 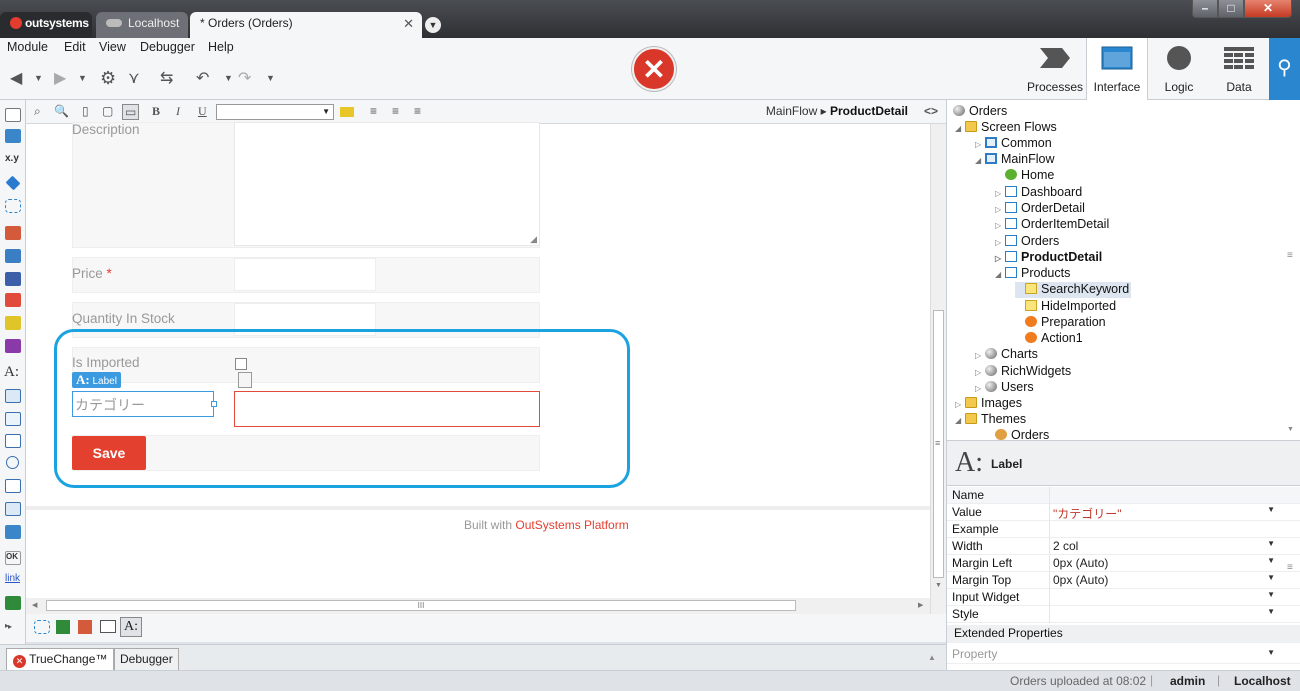 What do you see at coordinates (1290, 429) in the screenshot?
I see `tree-scroll-down-icon: ▼` at bounding box center [1290, 429].